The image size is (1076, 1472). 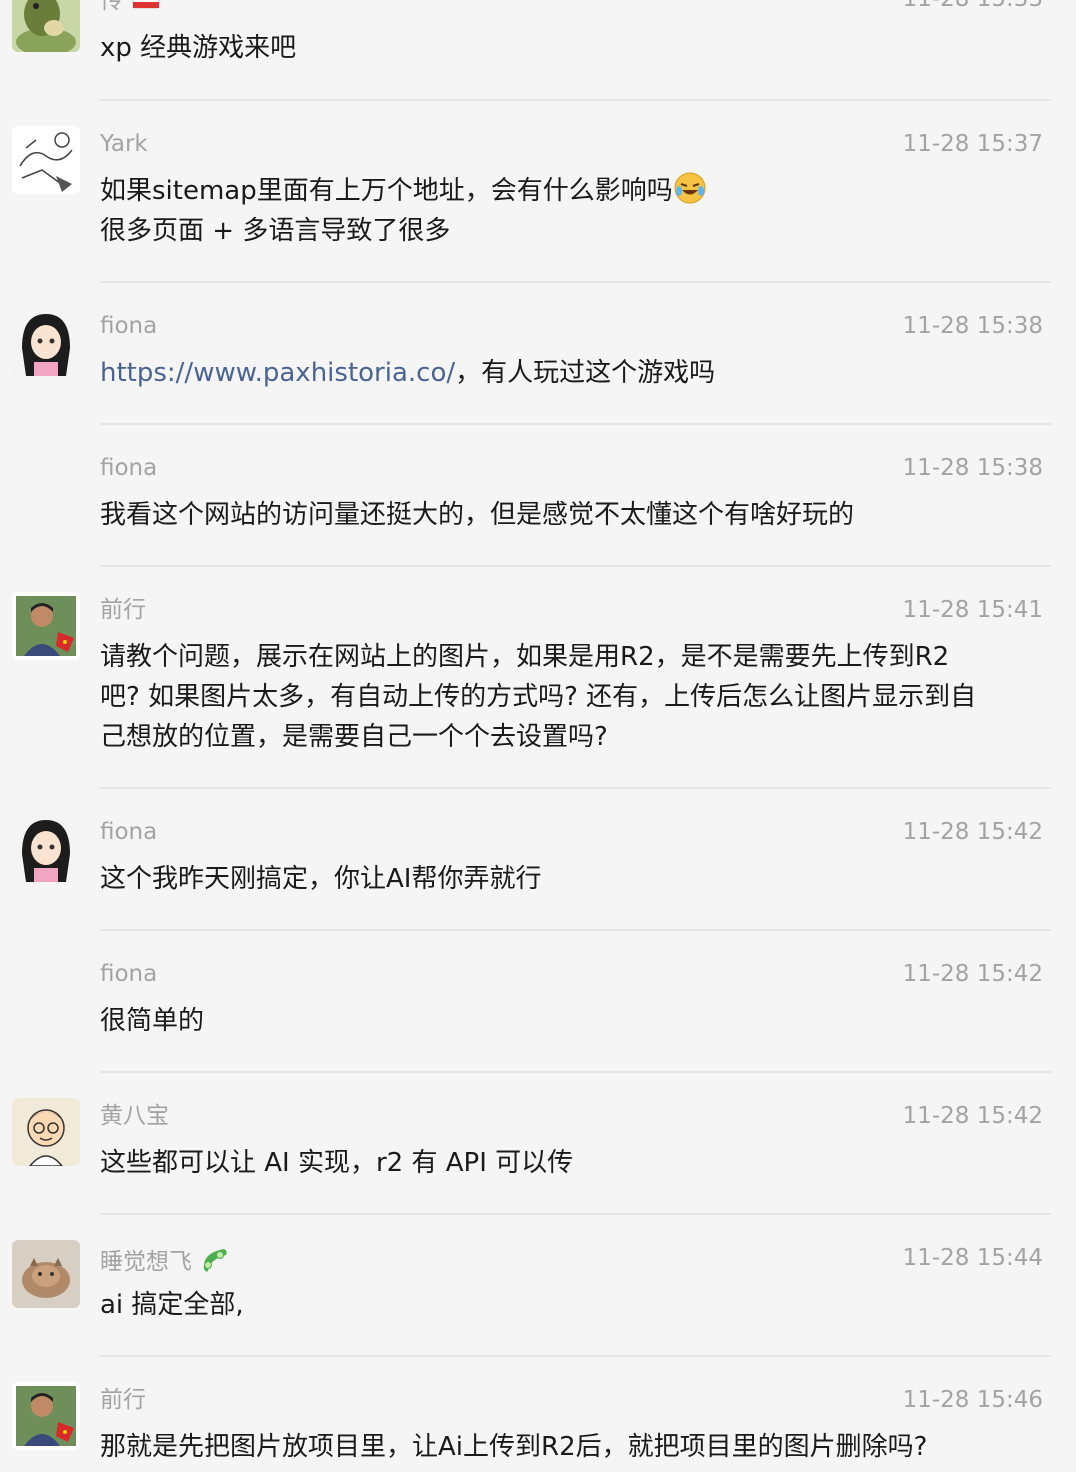 I want to click on message-time: 11-28 15:46, so click(x=972, y=1400).